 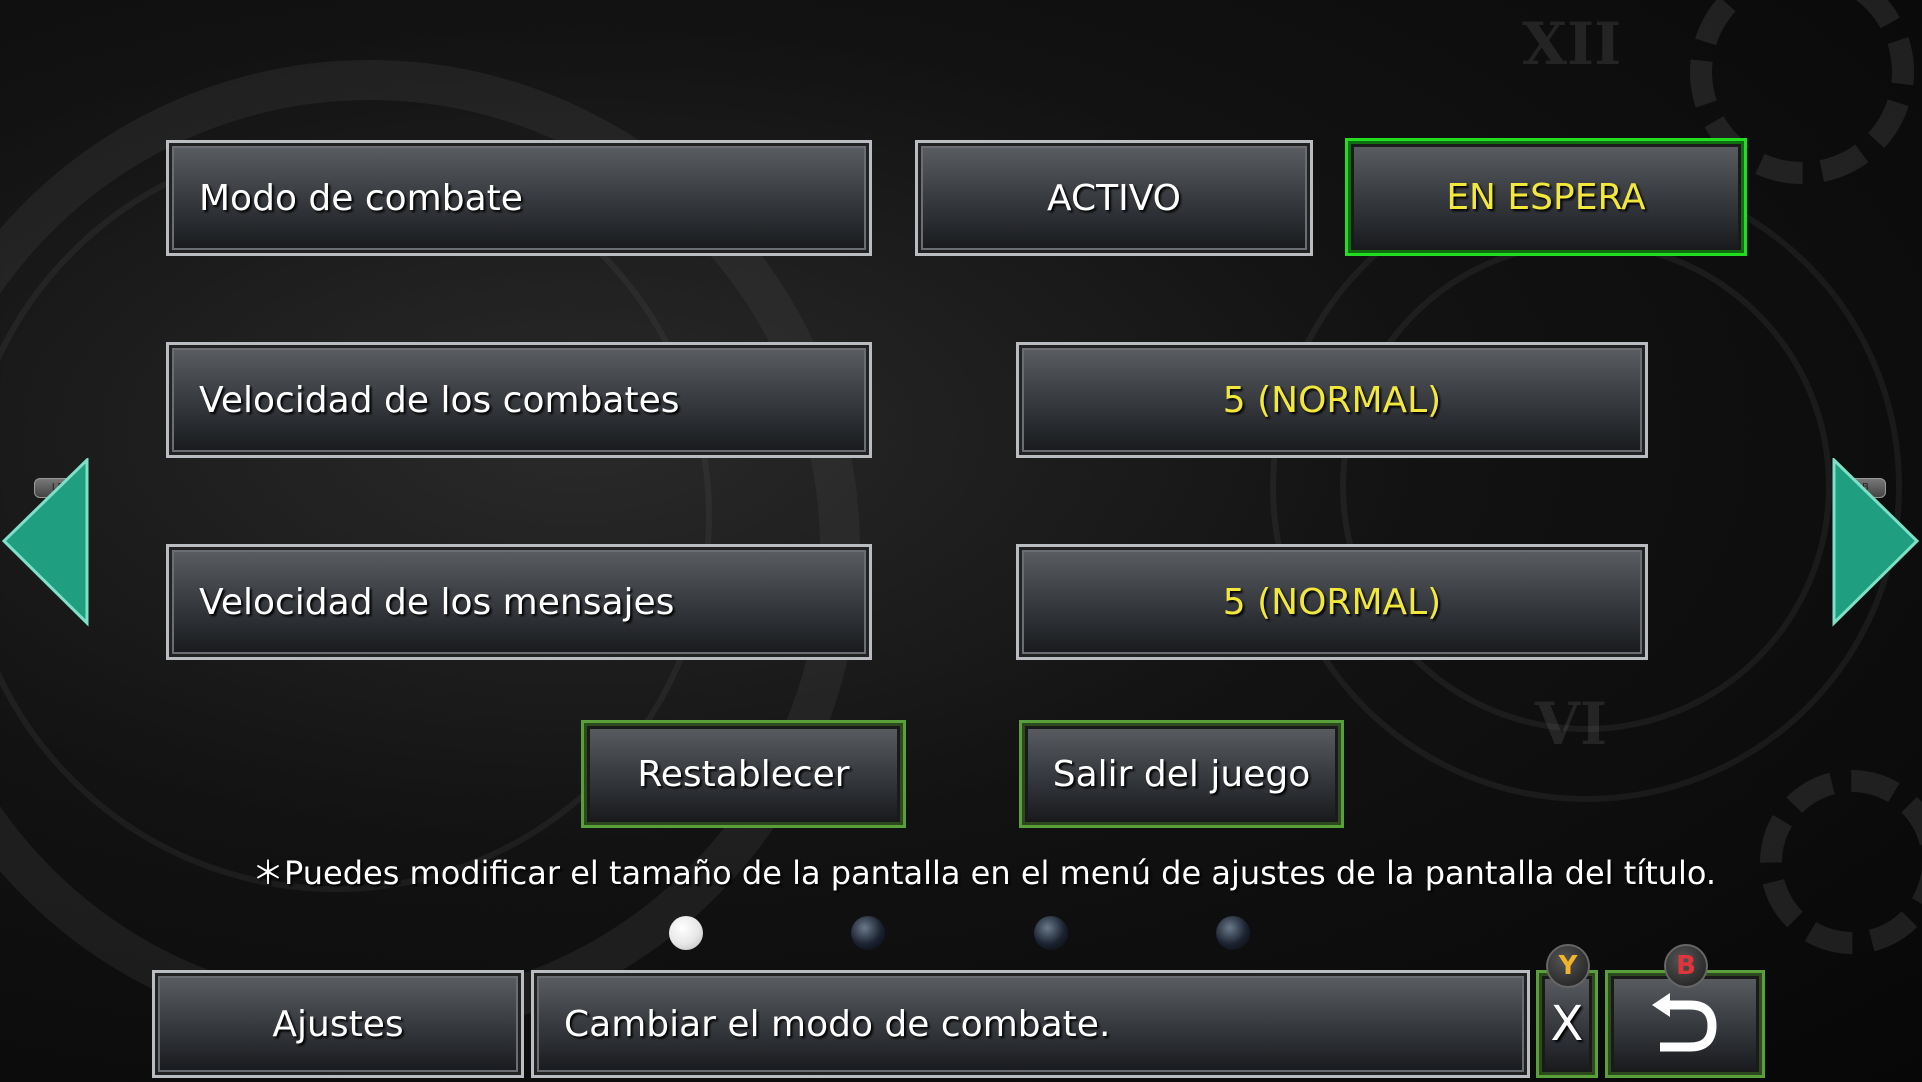 What do you see at coordinates (338, 1024) in the screenshot?
I see `section-title: Ajustes` at bounding box center [338, 1024].